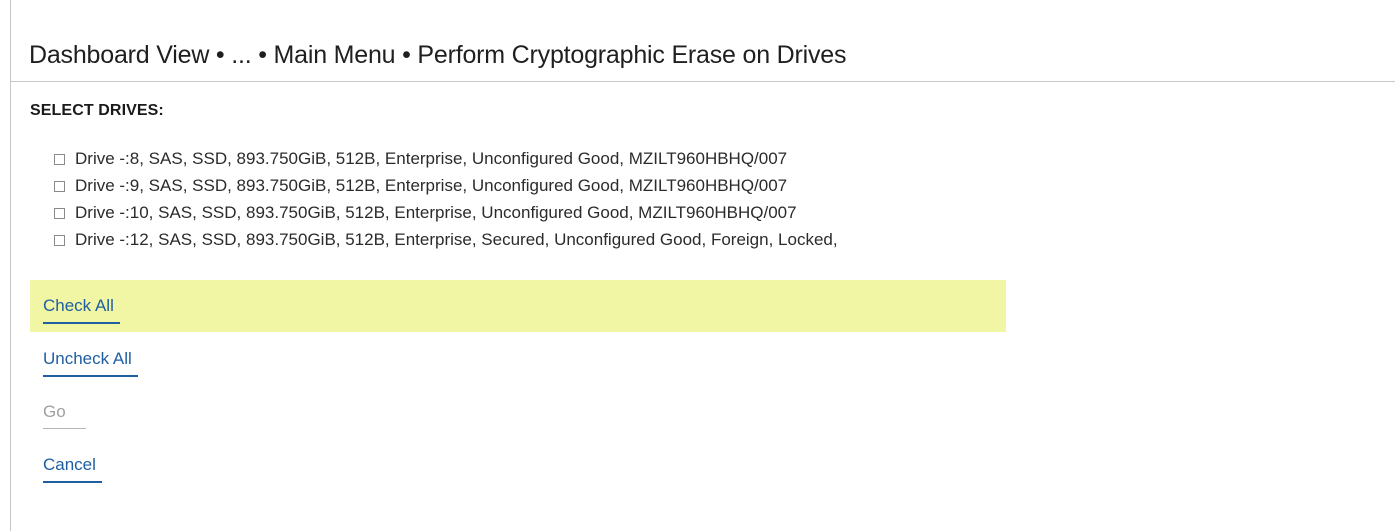 The width and height of the screenshot is (1395, 531). I want to click on uncheck-all-link: Uncheck All, so click(90, 363).